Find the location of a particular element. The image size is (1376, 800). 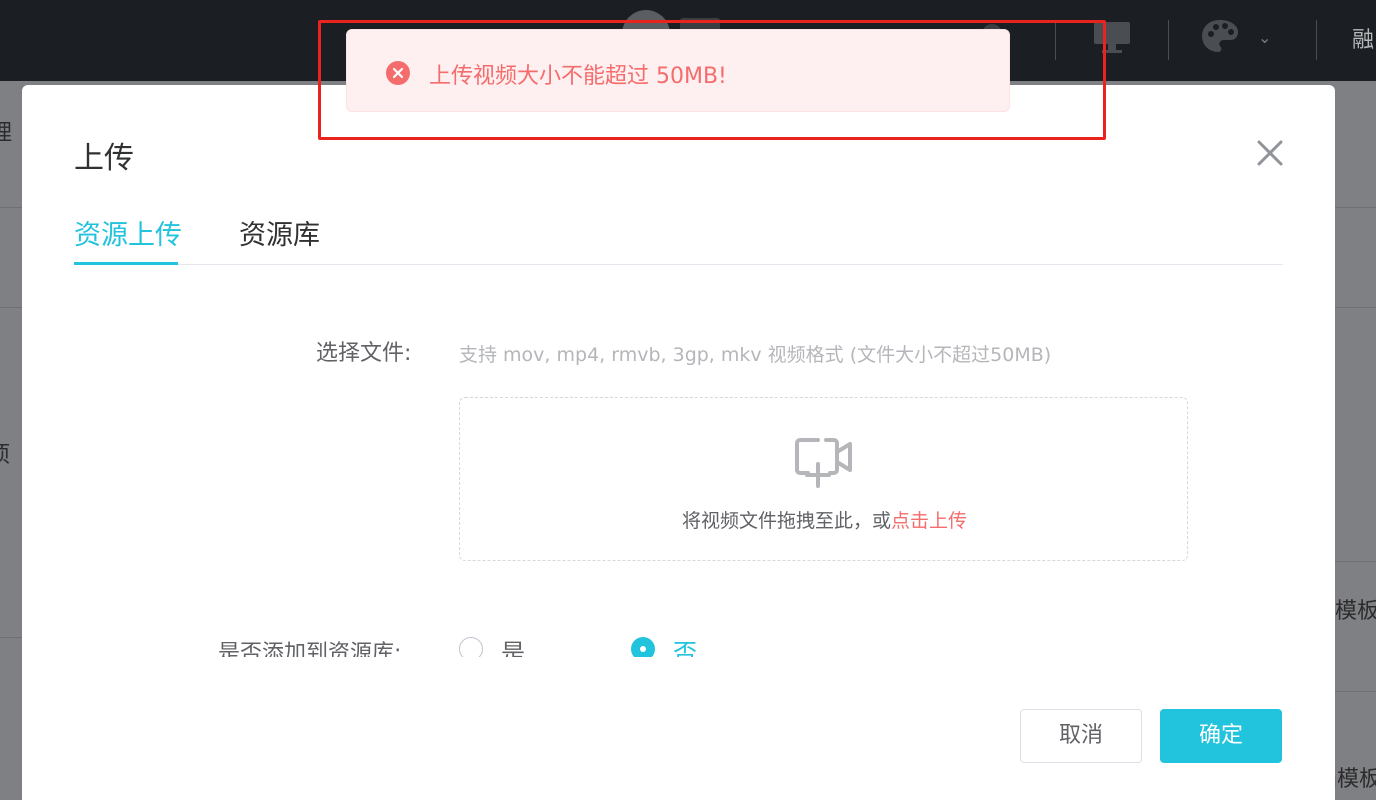

active-tab-indicator is located at coordinates (126, 263).